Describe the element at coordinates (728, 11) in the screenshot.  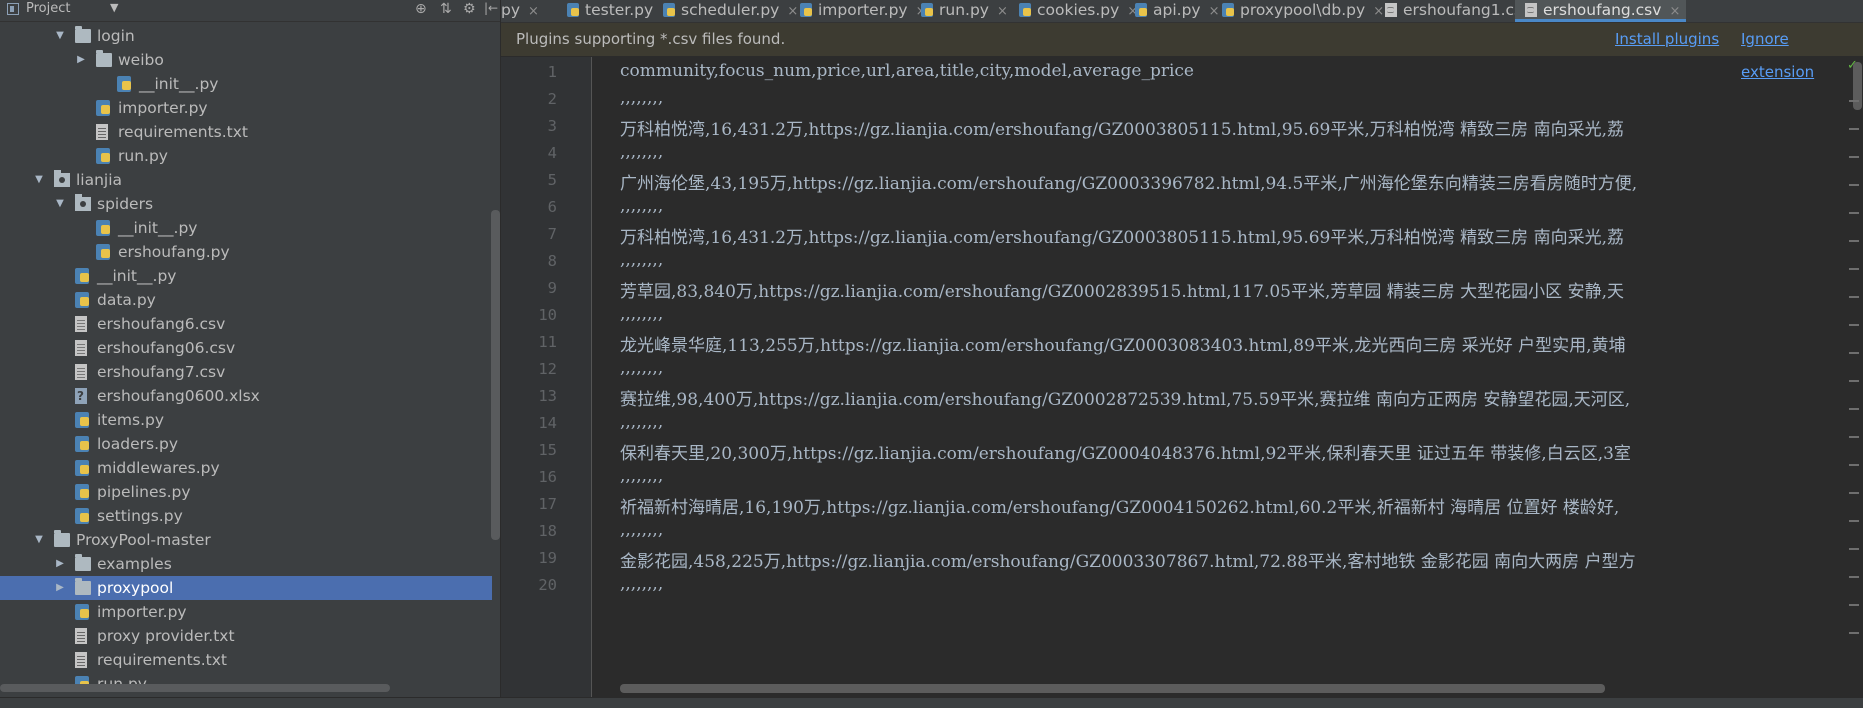
I see `editor-tab: scheduler.py ×` at that location.